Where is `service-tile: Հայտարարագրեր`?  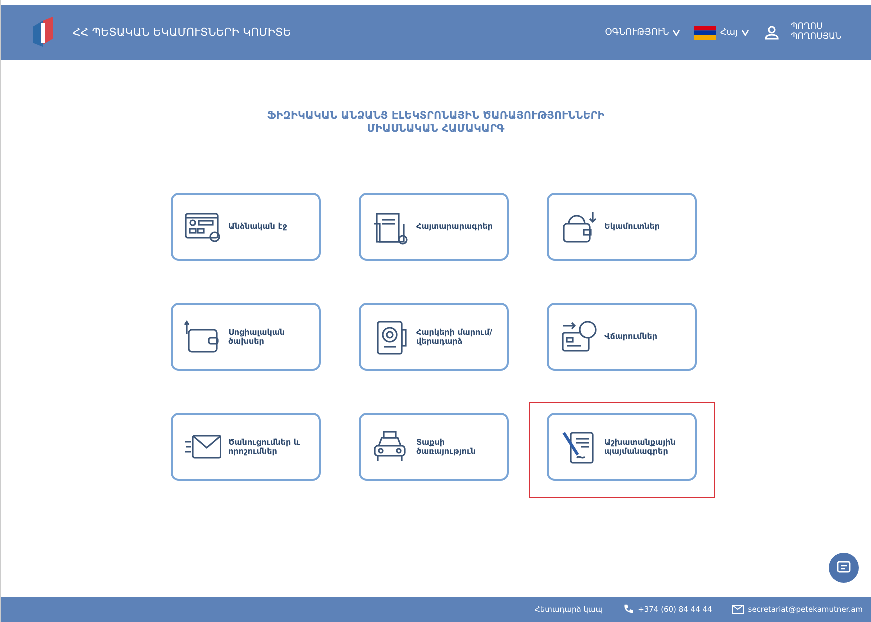 service-tile: Հայտարարագրեր is located at coordinates (433, 227).